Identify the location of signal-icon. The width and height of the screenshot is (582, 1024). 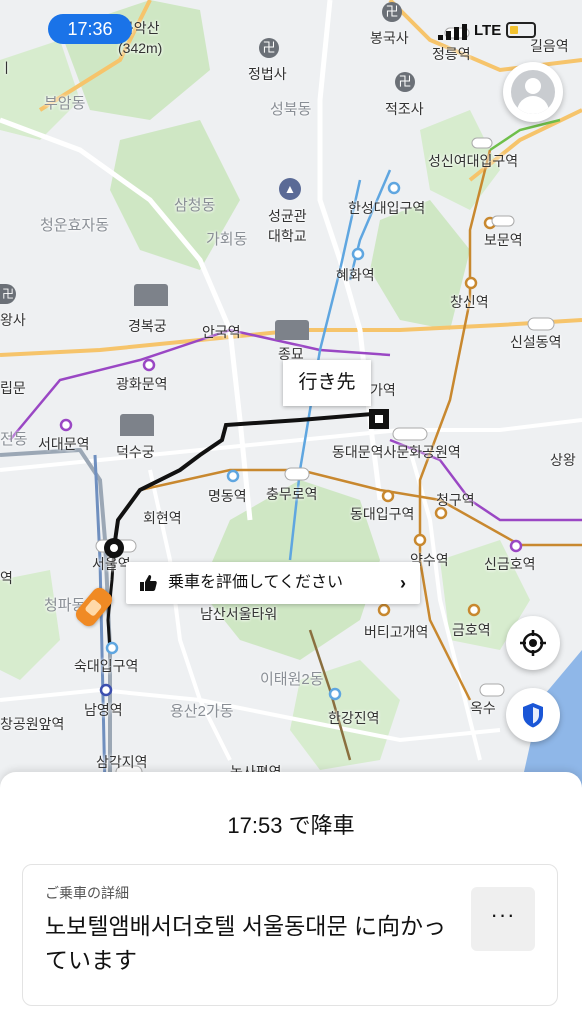
(452, 32).